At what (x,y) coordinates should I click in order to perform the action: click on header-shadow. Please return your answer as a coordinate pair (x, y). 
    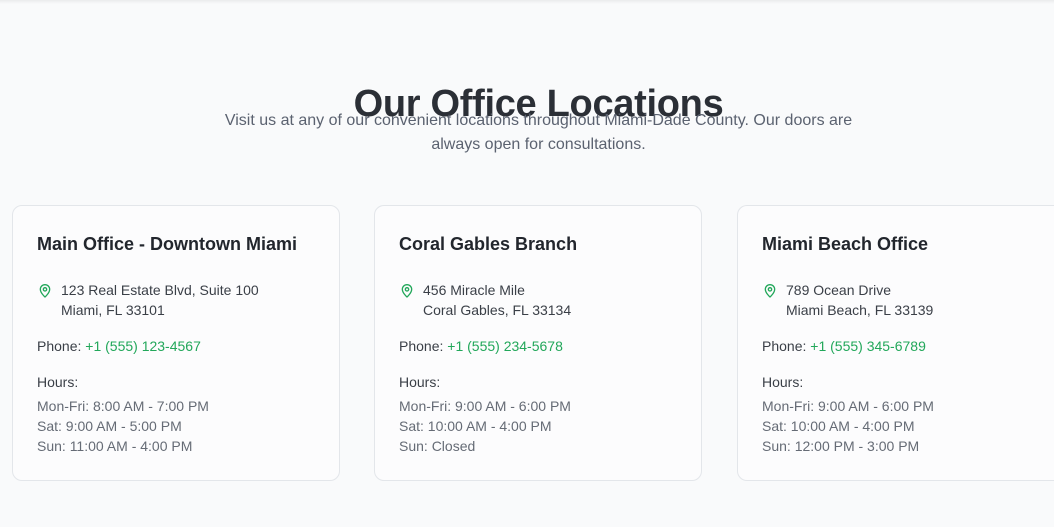
    Looking at the image, I should click on (527, 2).